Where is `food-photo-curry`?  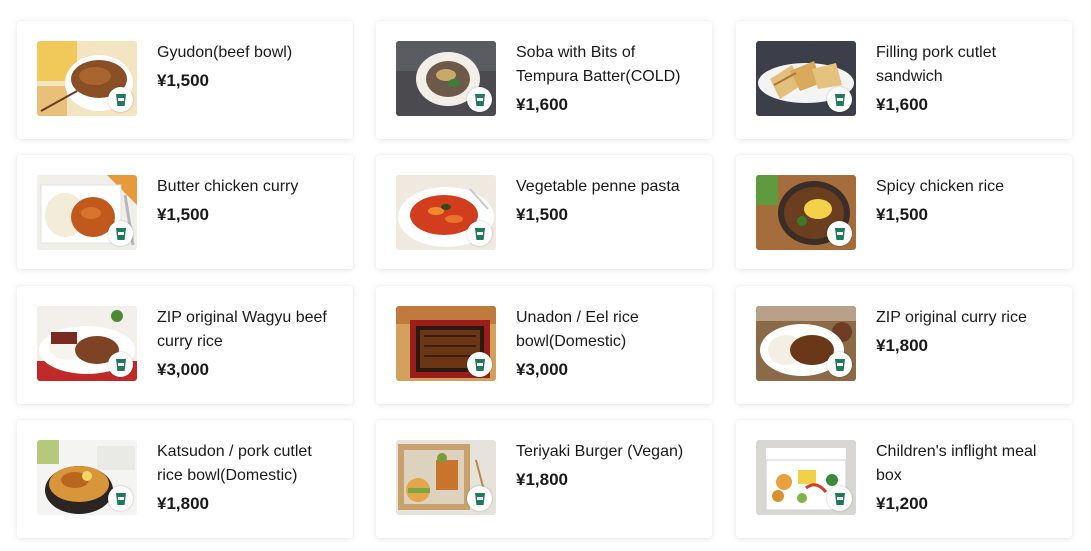 food-photo-curry is located at coordinates (87, 212).